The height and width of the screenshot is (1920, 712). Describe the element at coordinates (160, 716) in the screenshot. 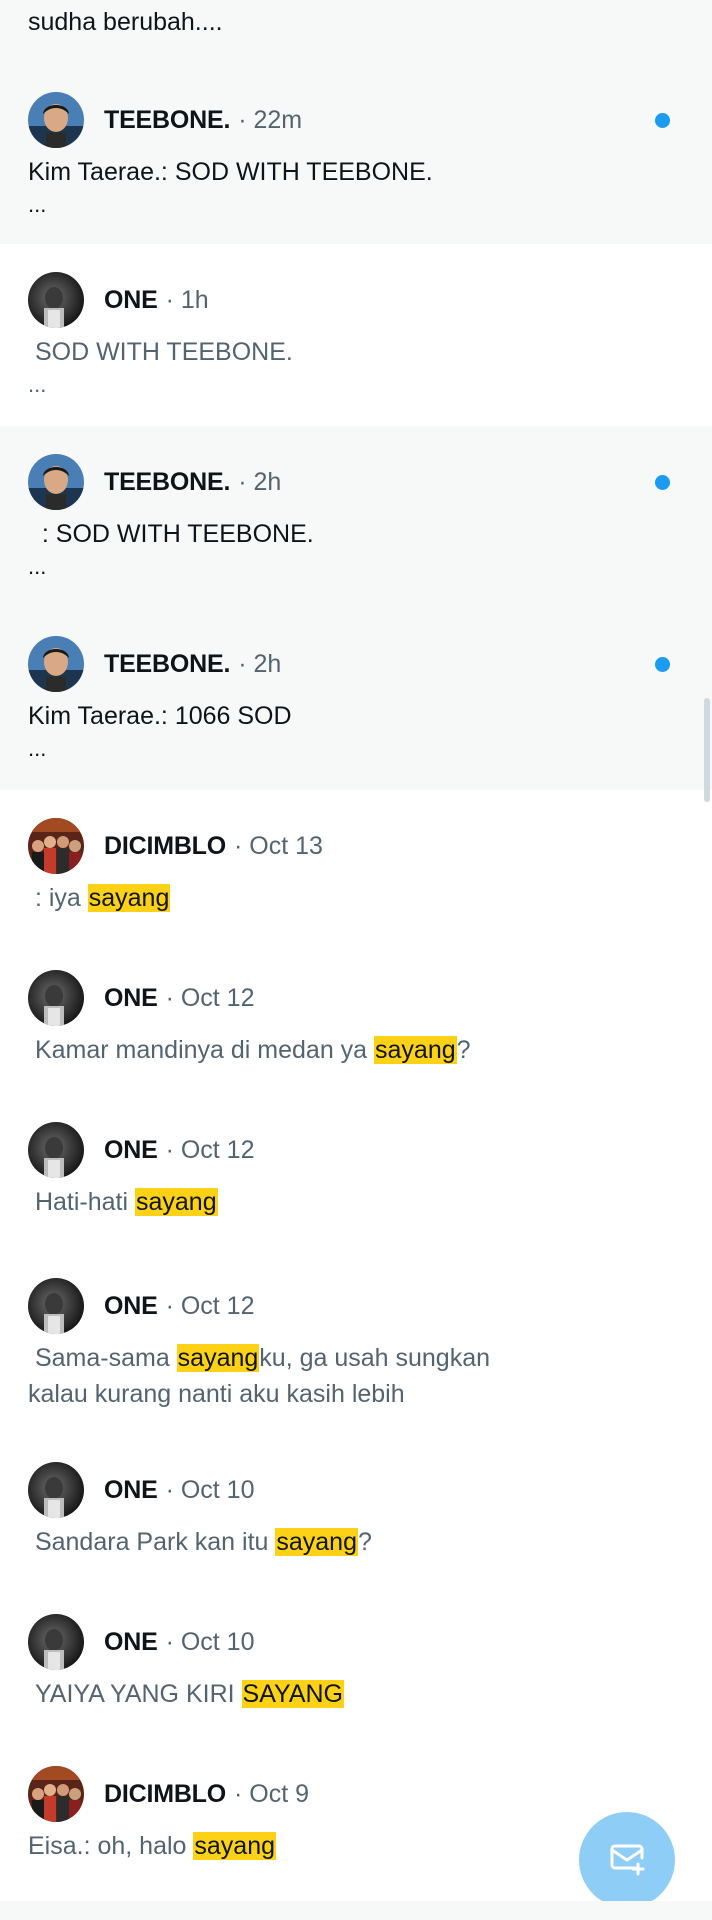

I see `message-text: Kim Taerae.: 1066 SOD` at that location.